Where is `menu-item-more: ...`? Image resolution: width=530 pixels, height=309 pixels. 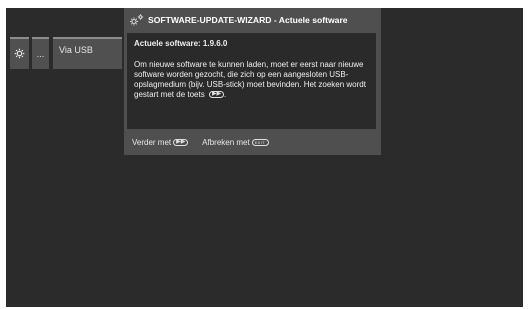
menu-item-more: ... is located at coordinates (40, 53).